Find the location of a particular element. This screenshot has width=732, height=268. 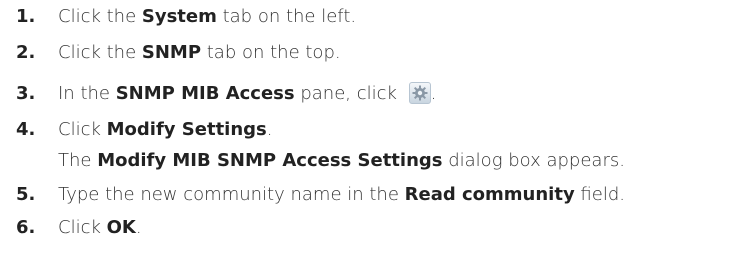

step-text-pre: Type the new community name in the is located at coordinates (231, 194).